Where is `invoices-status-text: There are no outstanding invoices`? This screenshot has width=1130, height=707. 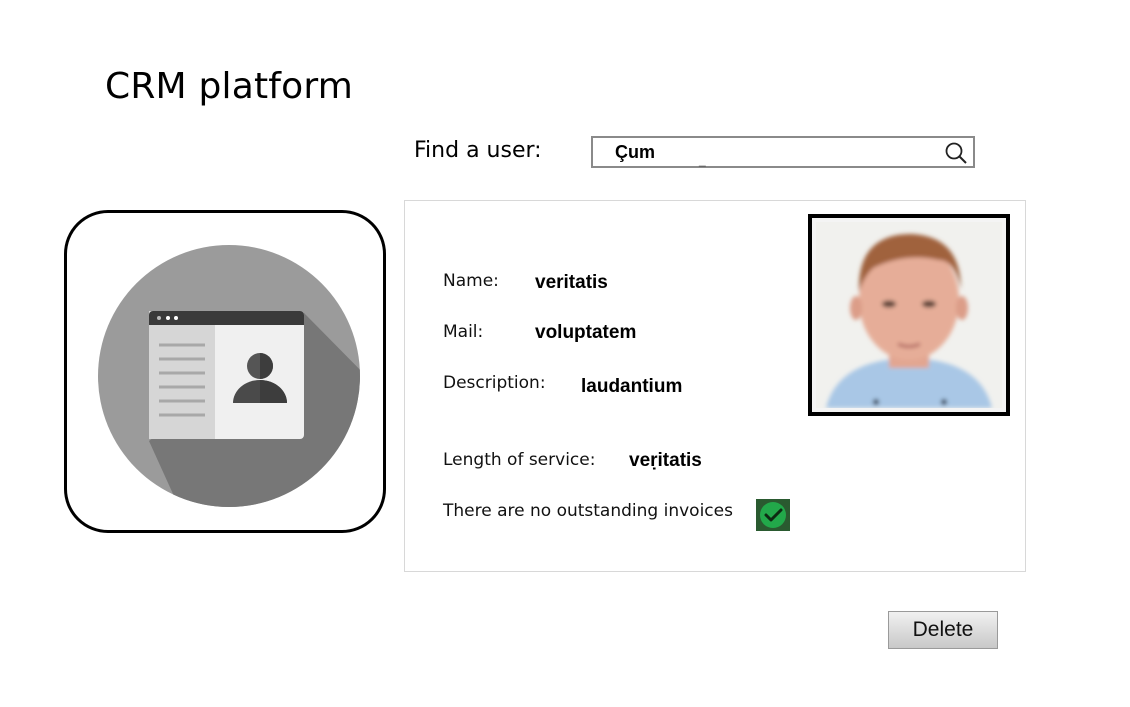
invoices-status-text: There are no outstanding invoices is located at coordinates (588, 511).